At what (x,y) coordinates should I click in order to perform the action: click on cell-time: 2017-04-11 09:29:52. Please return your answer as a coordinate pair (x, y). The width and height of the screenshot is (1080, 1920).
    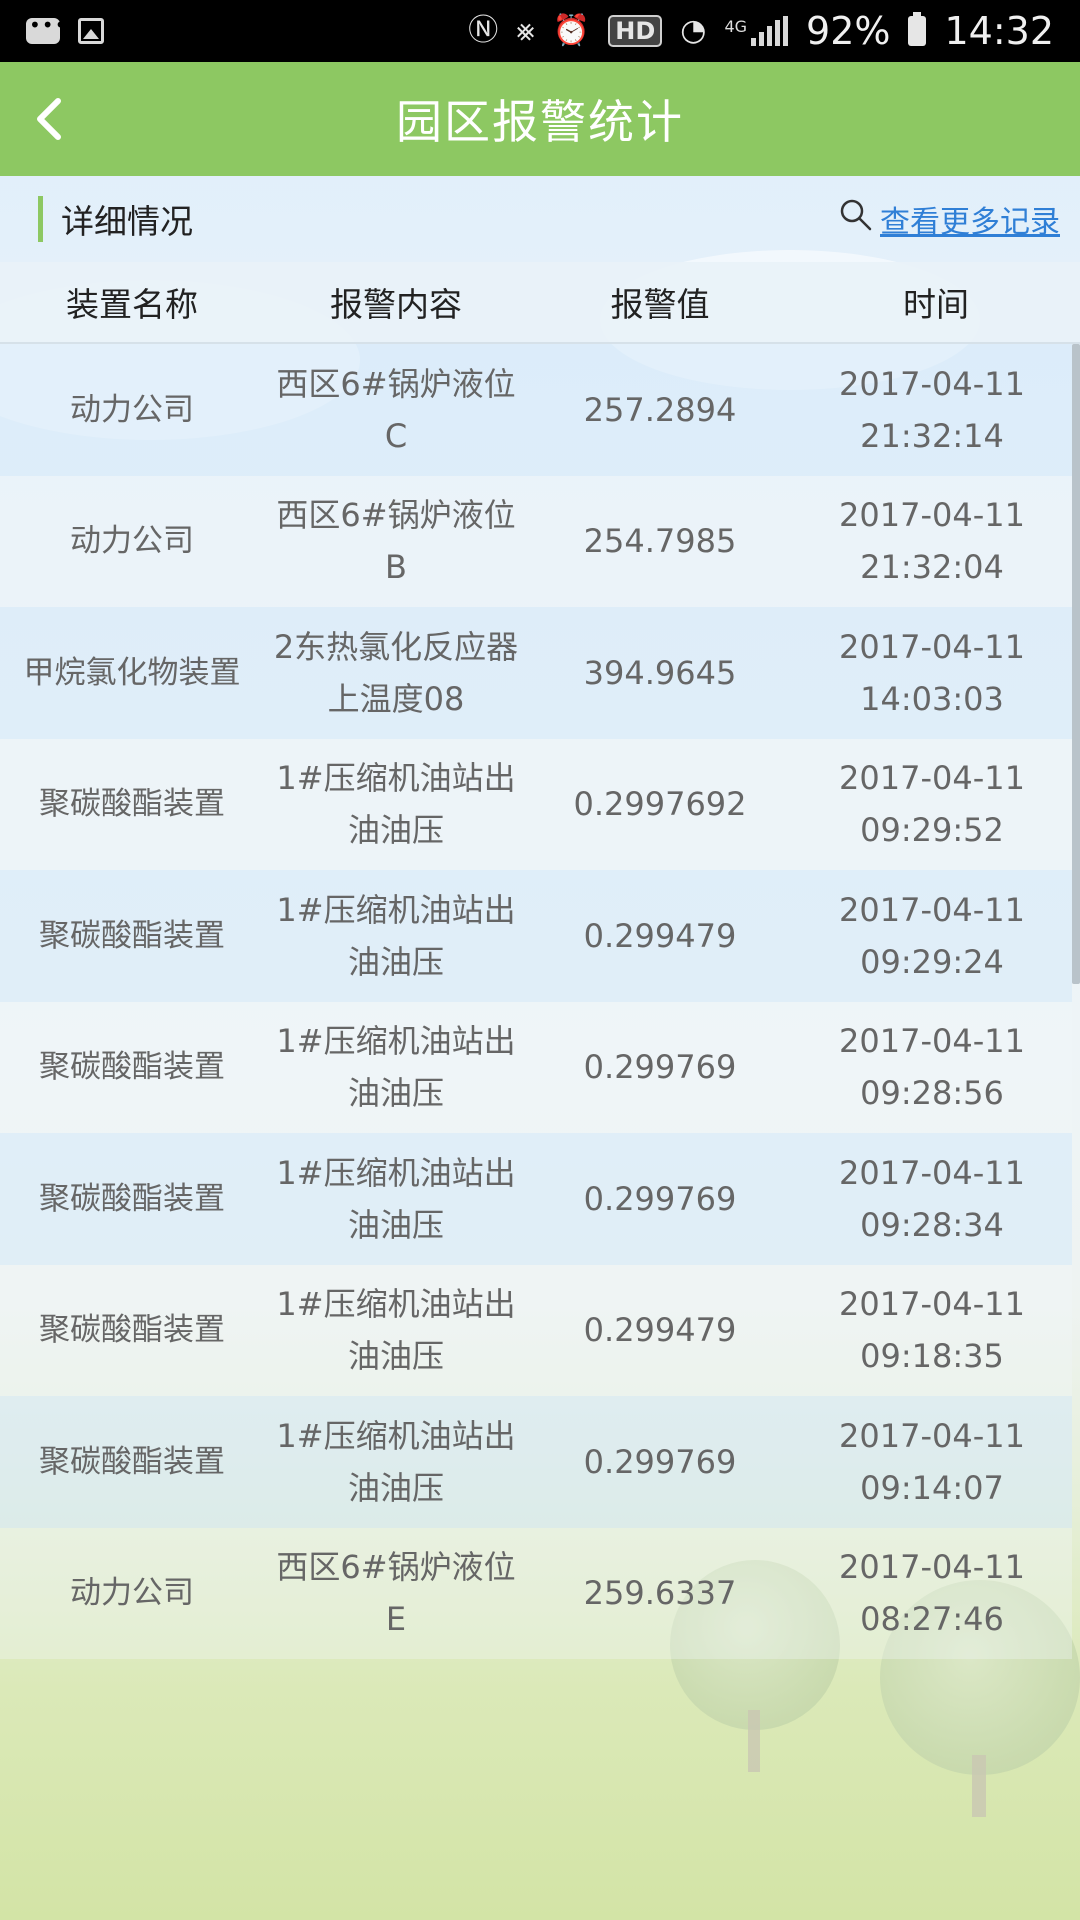
    Looking at the image, I should click on (932, 804).